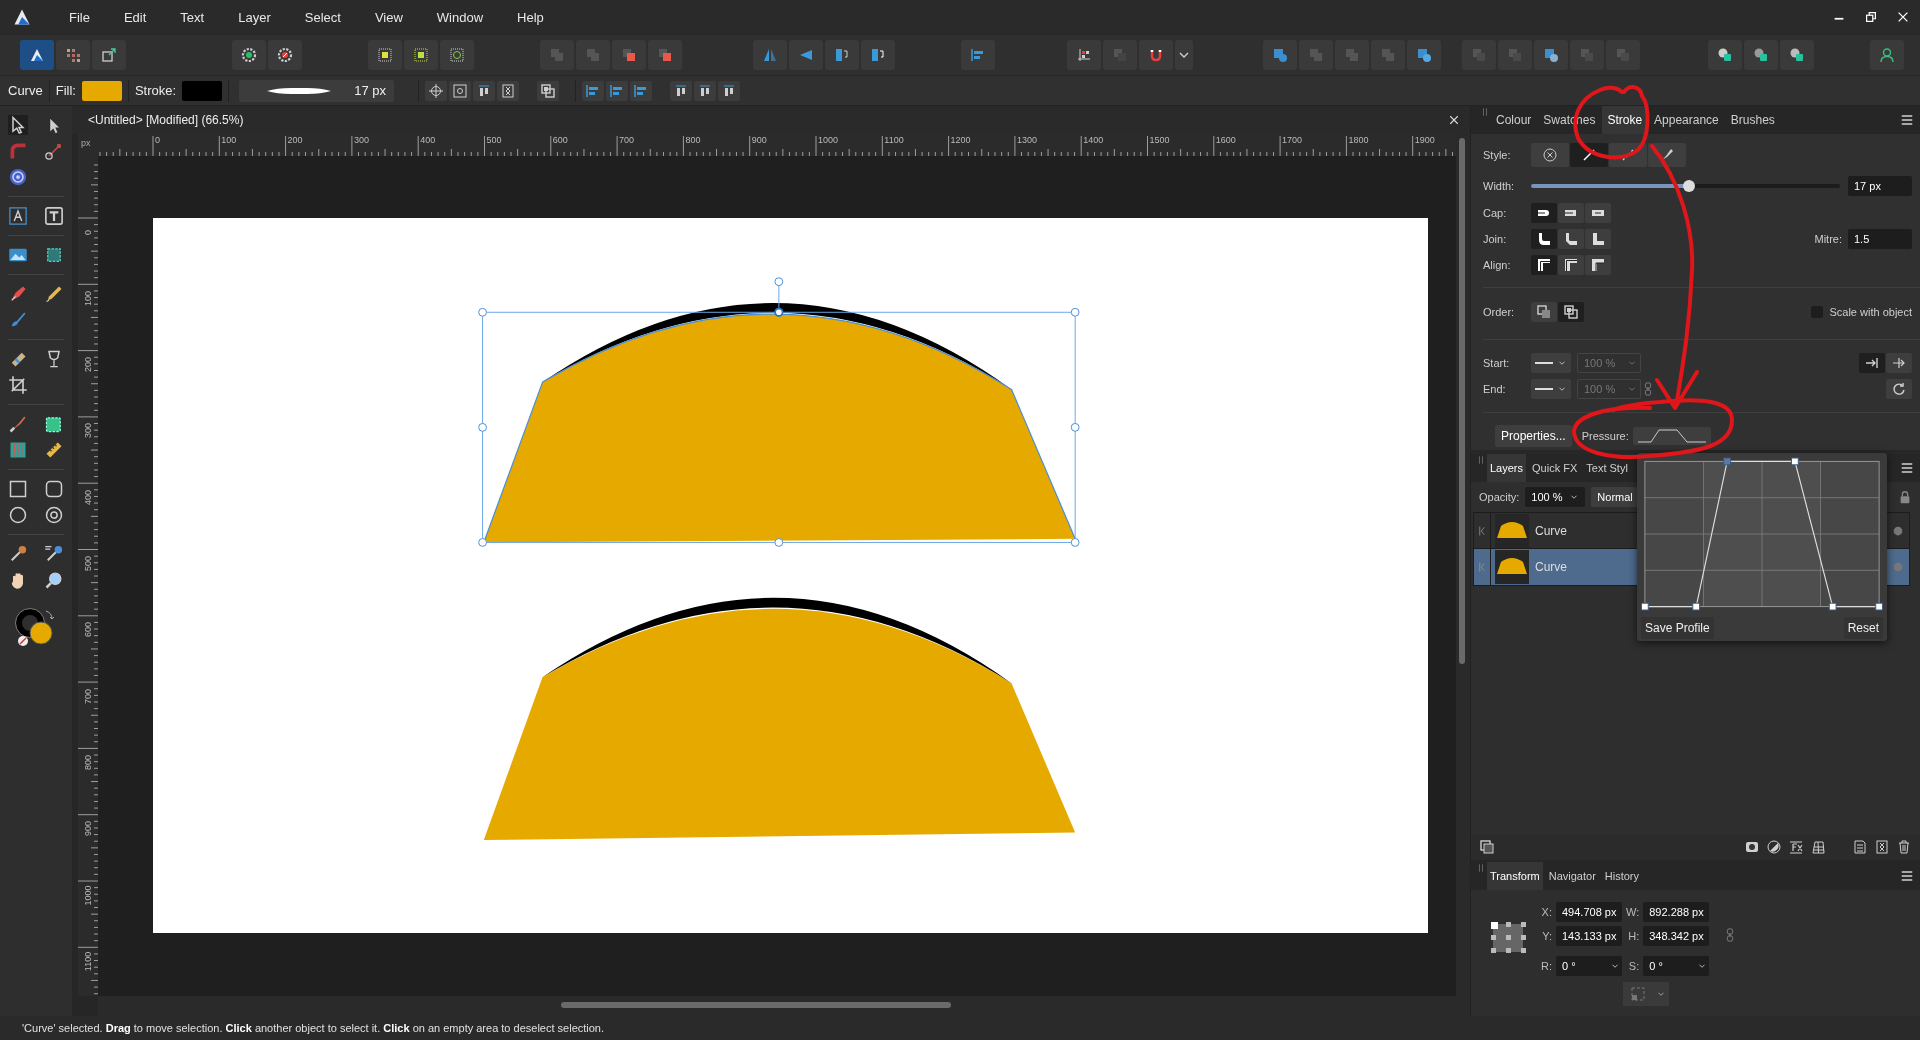  Describe the element at coordinates (1546, 966) in the screenshot. I see `field-label: R:` at that location.